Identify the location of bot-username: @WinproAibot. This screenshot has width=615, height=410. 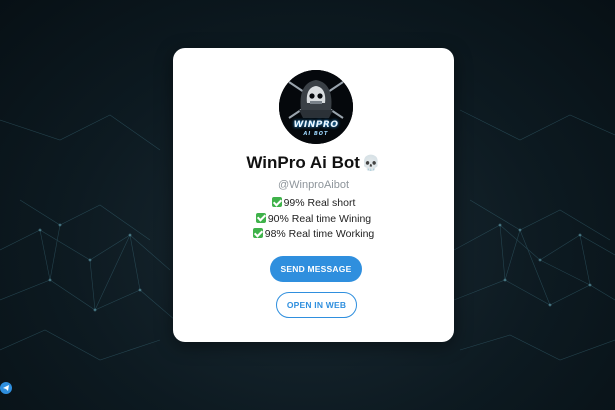
(313, 185).